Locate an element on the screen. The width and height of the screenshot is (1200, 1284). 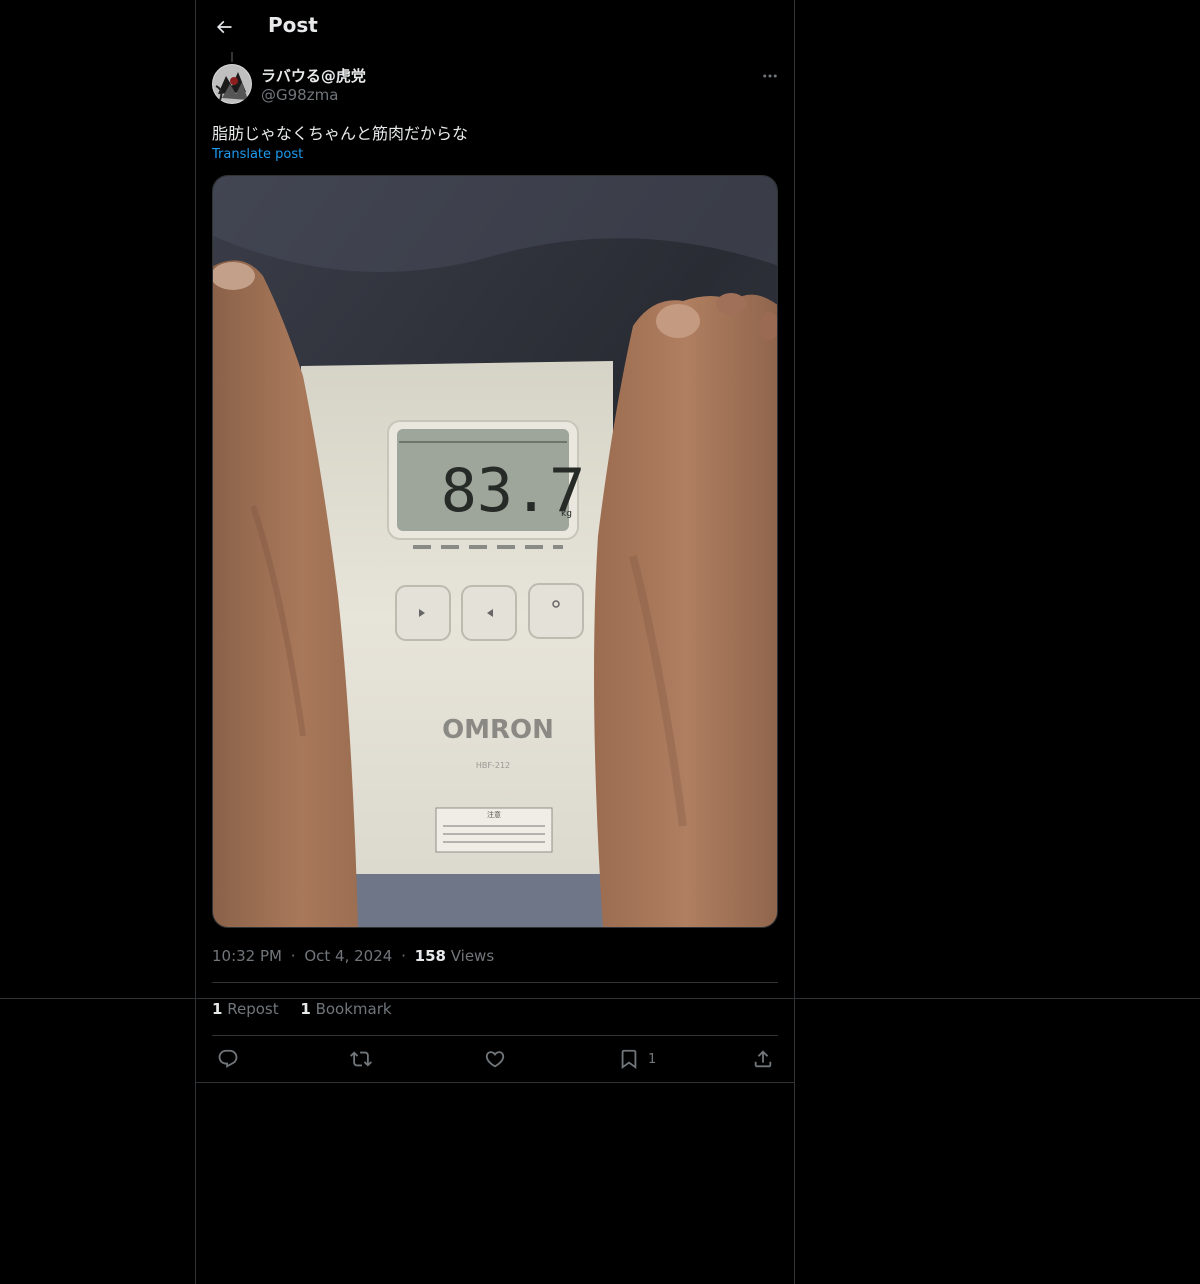
reply-icon is located at coordinates (228, 1058).